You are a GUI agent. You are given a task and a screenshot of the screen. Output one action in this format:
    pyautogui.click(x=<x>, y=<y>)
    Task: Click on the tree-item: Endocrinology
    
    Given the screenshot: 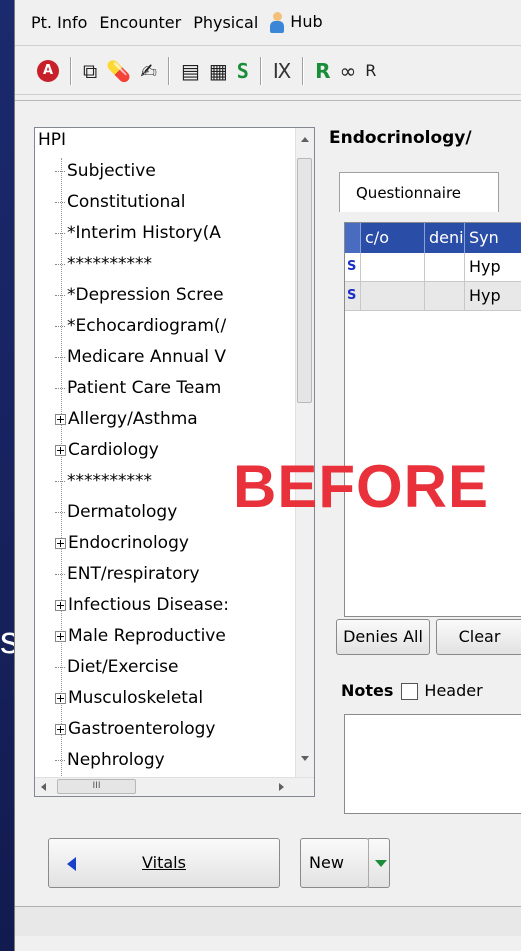 What is the action you would take?
    pyautogui.click(x=122, y=543)
    